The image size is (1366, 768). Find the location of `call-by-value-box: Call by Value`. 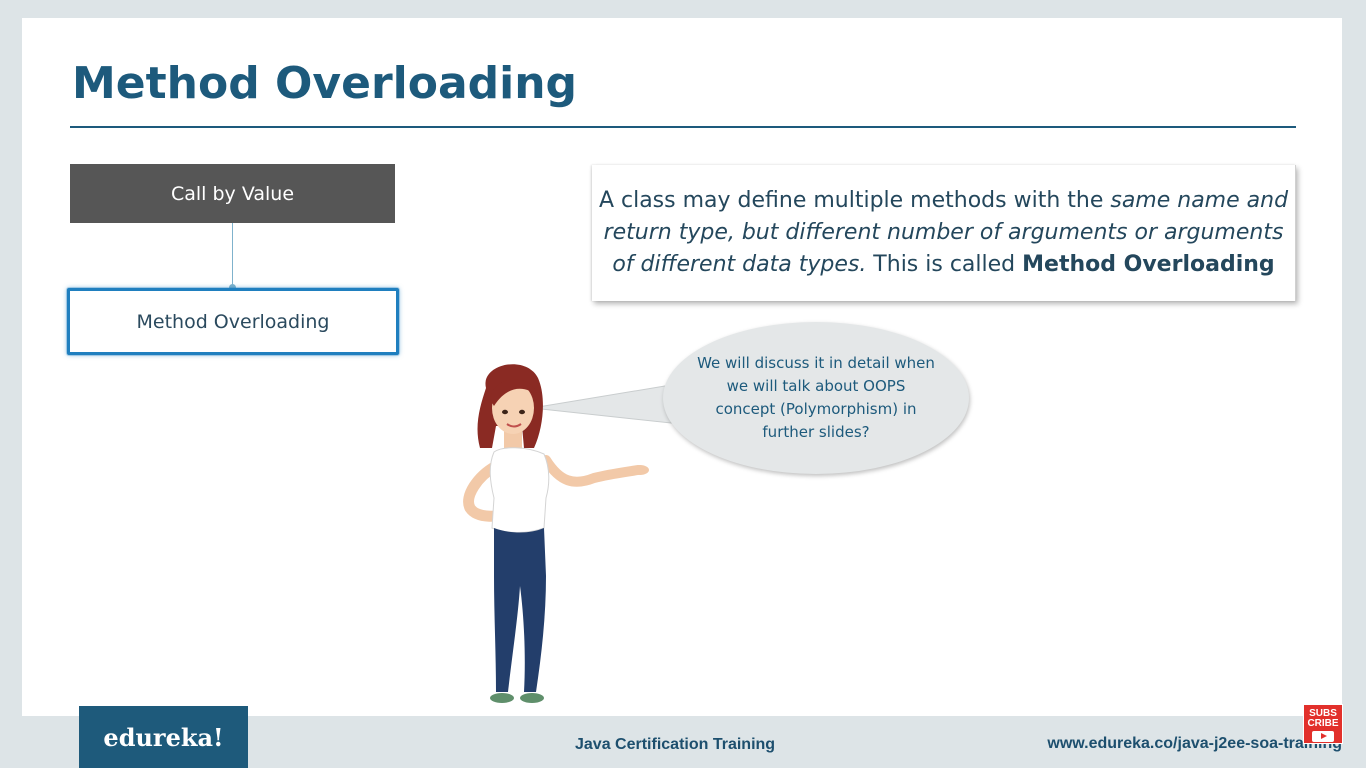

call-by-value-box: Call by Value is located at coordinates (232, 193).